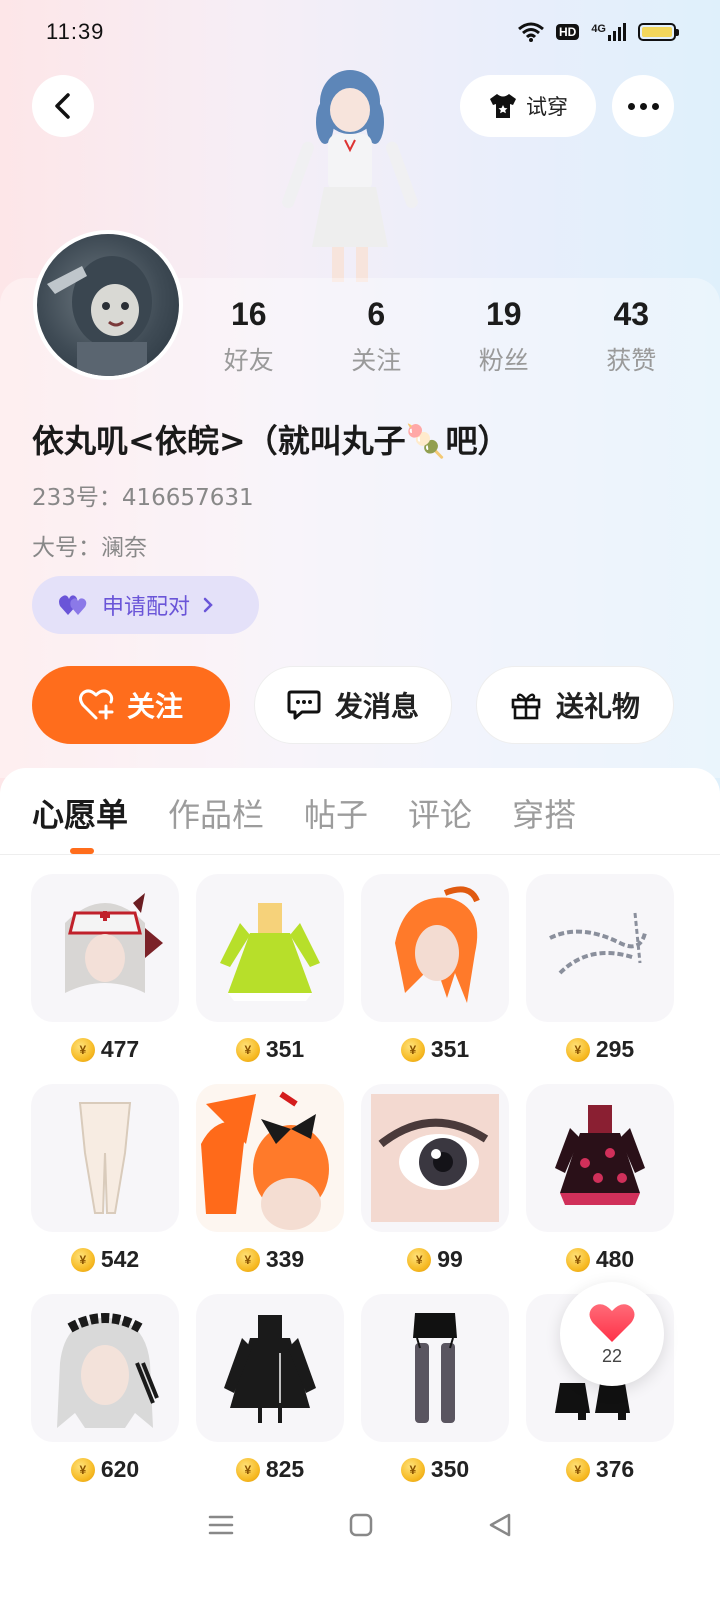  I want to click on stat-following: 6 关注, so click(377, 336).